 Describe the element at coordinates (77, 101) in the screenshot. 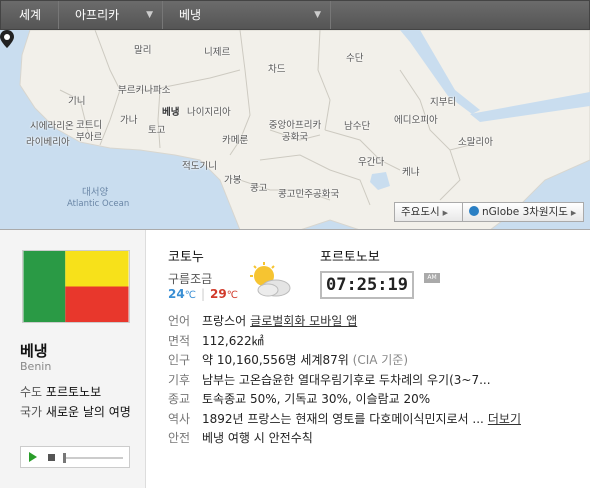

I see `map-label-guinea: 기니` at that location.